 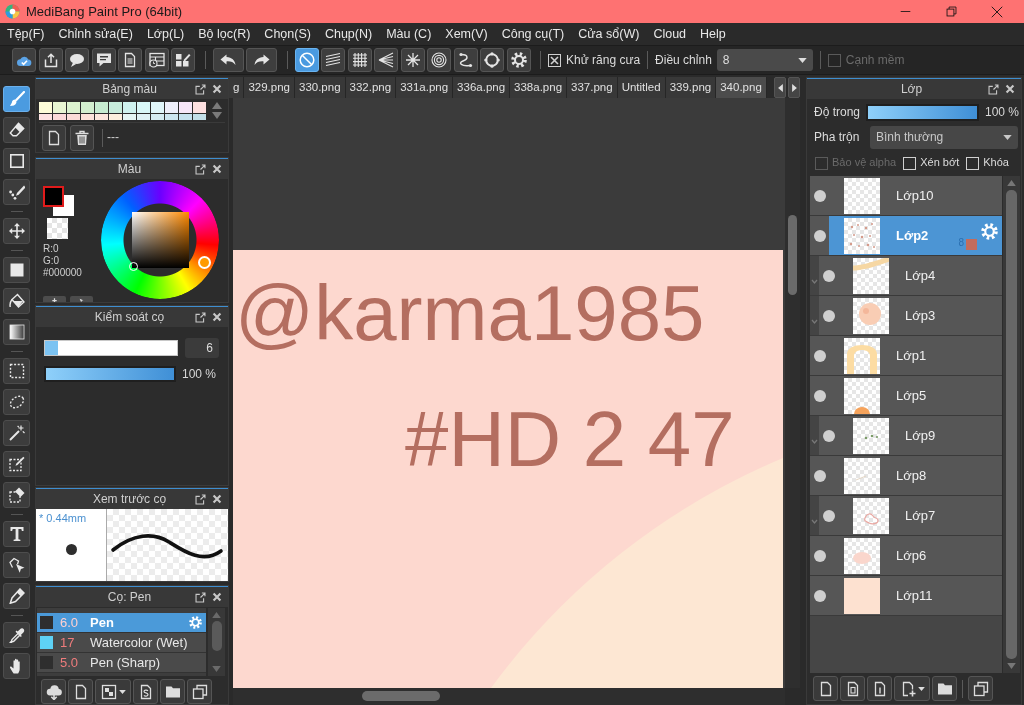 I want to click on menu-item: Bộ lọc(R), so click(x=224, y=34).